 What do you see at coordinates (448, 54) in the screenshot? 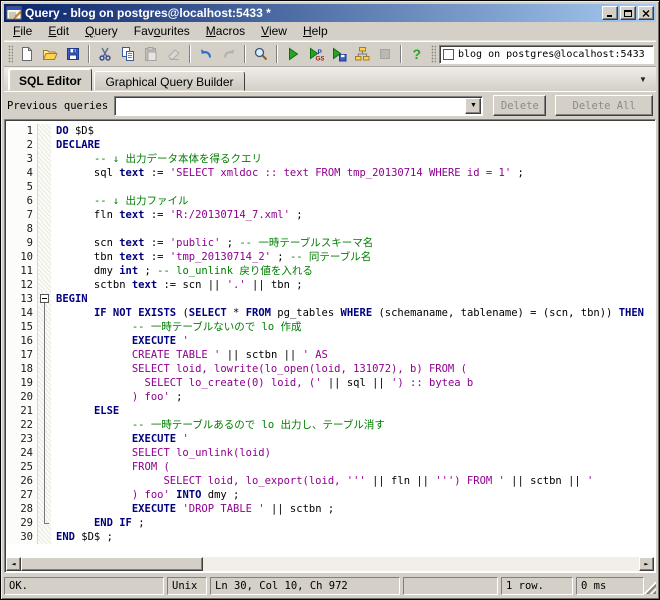
I see `connection-checkbox` at bounding box center [448, 54].